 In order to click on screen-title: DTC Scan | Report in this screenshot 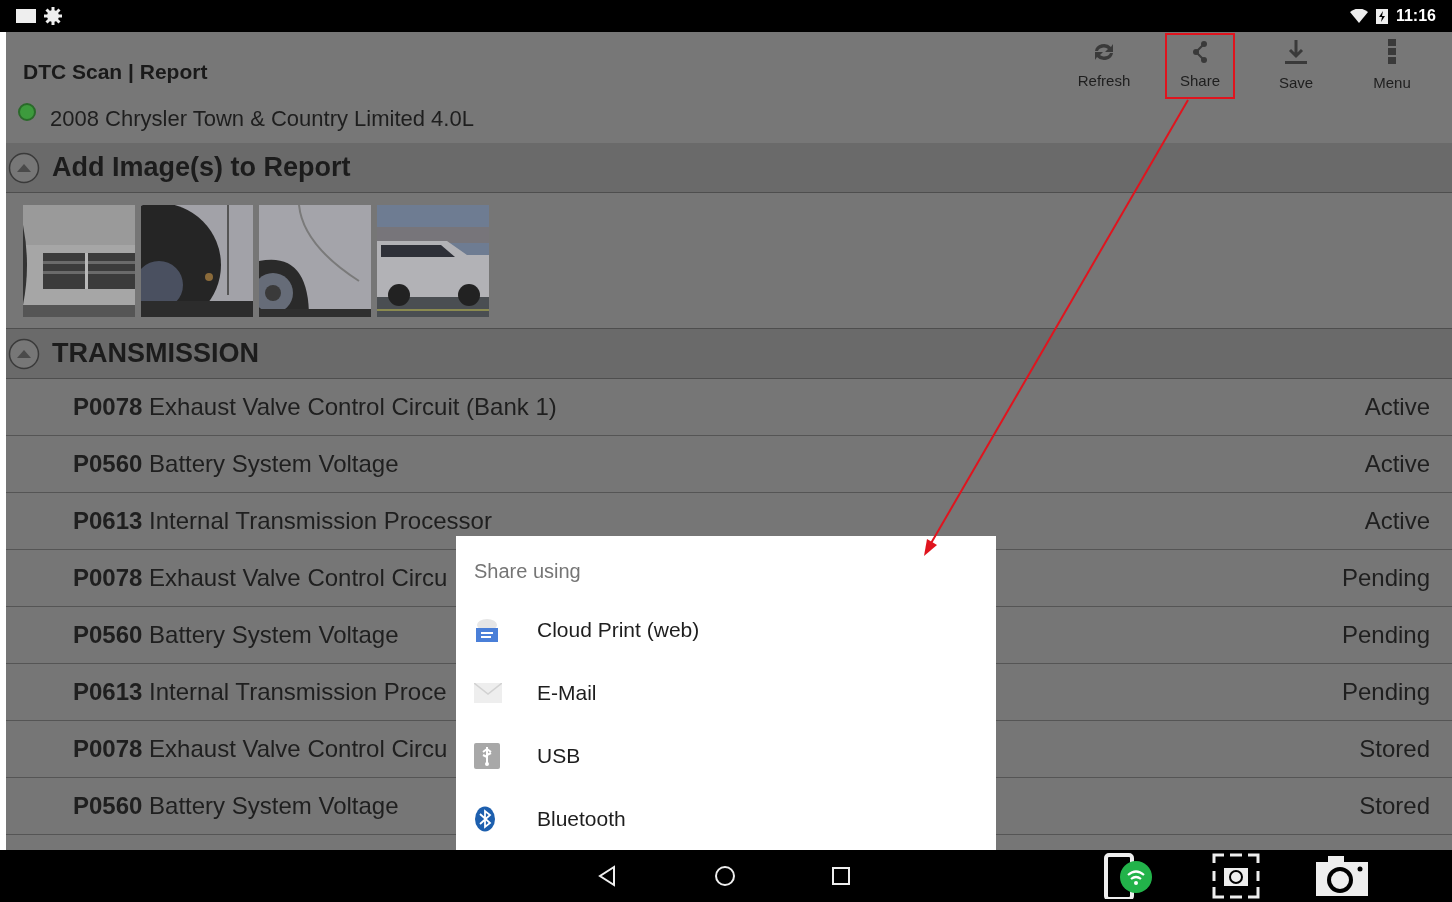, I will do `click(116, 72)`.